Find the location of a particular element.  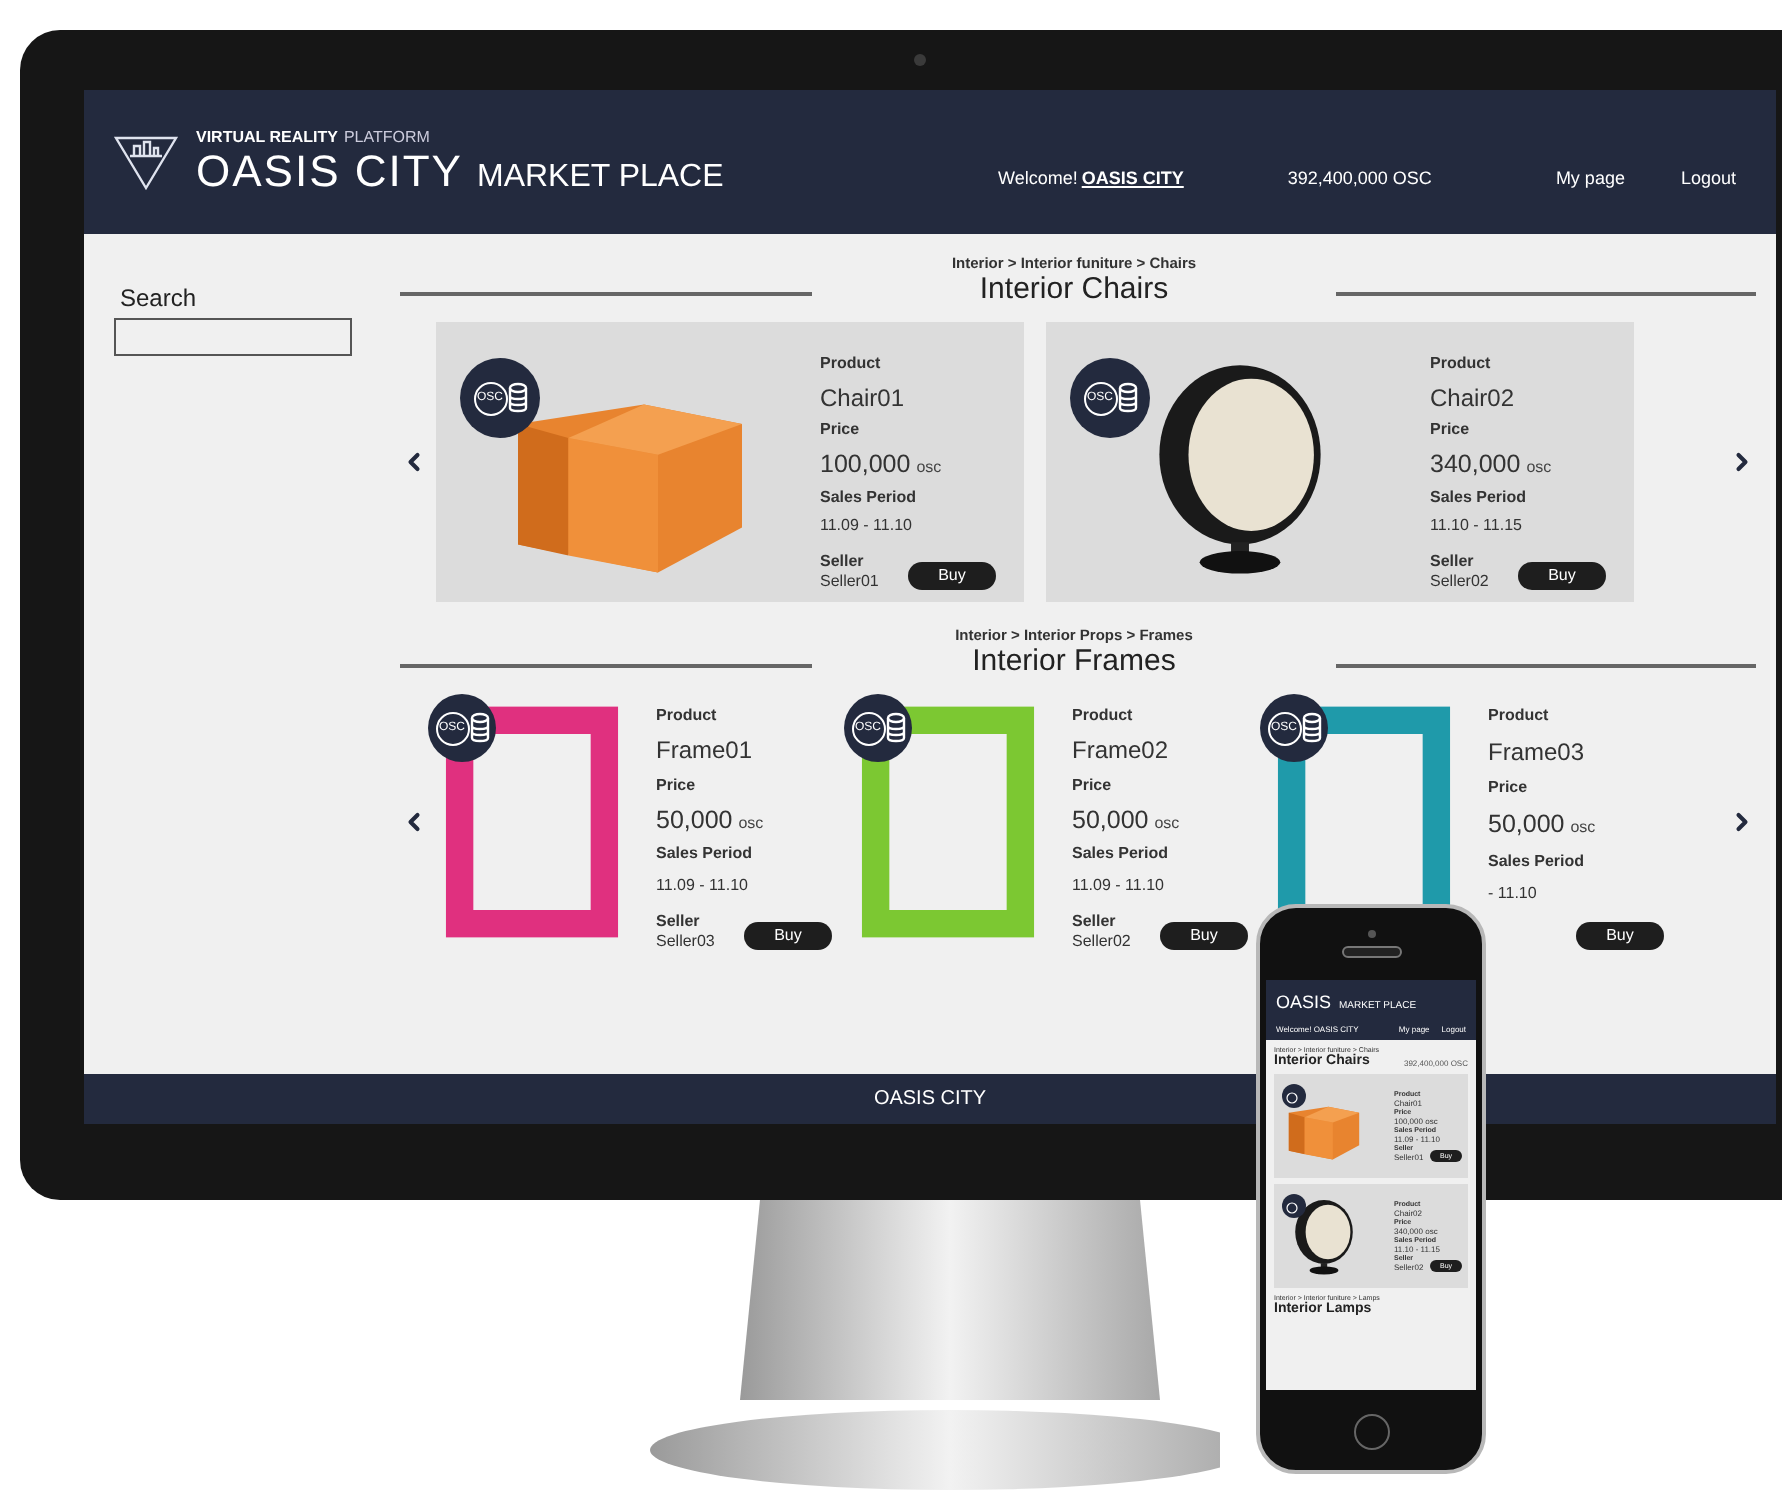

logo-icon is located at coordinates (146, 162).